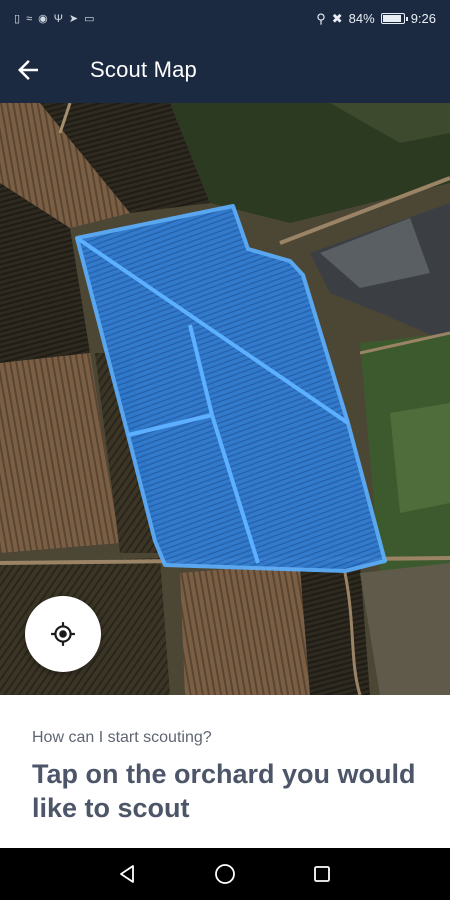 This screenshot has height=900, width=450. I want to click on triangle-back-icon, so click(127, 874).